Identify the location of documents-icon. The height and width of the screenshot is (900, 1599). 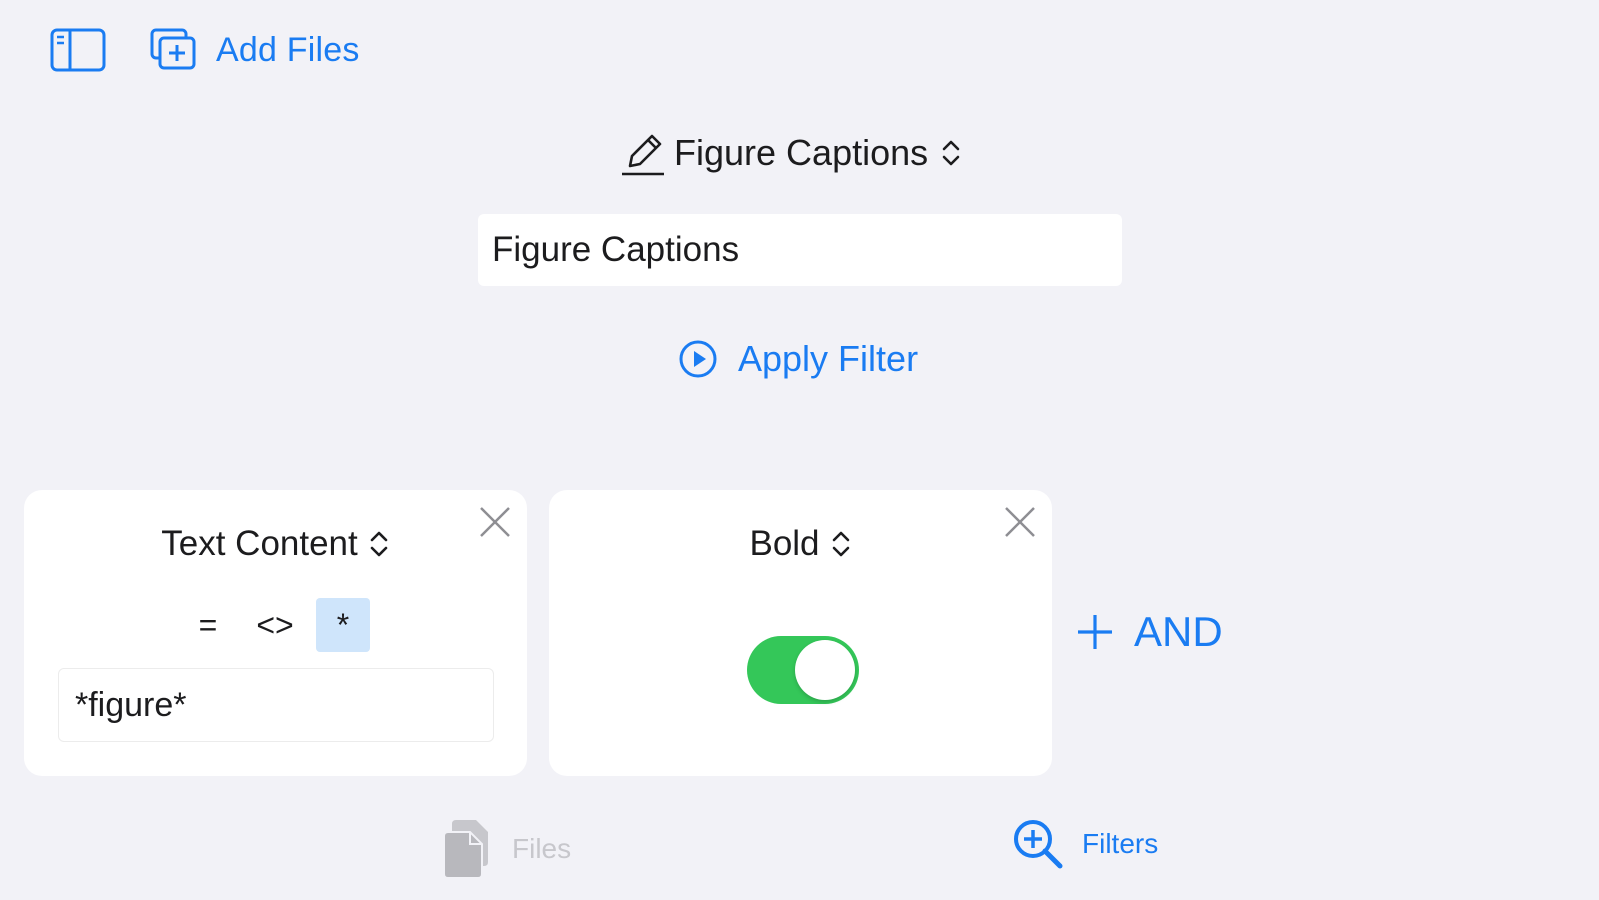
(465, 849).